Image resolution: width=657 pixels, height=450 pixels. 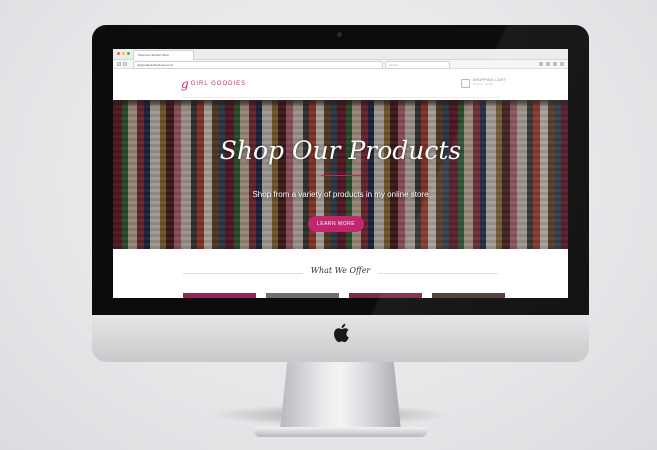 What do you see at coordinates (119, 64) in the screenshot?
I see `back-icon` at bounding box center [119, 64].